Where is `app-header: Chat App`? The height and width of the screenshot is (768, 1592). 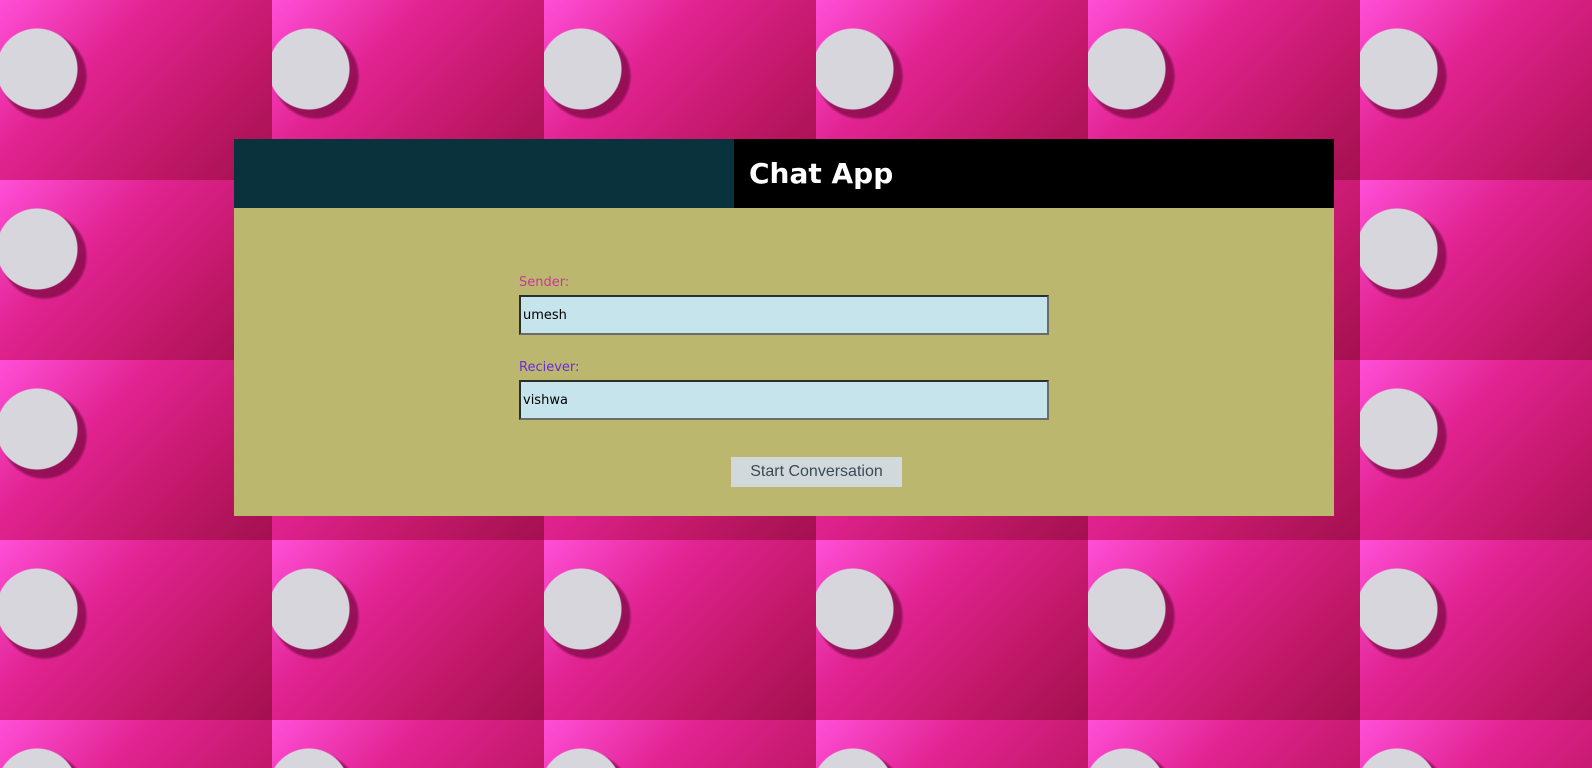 app-header: Chat App is located at coordinates (784, 173).